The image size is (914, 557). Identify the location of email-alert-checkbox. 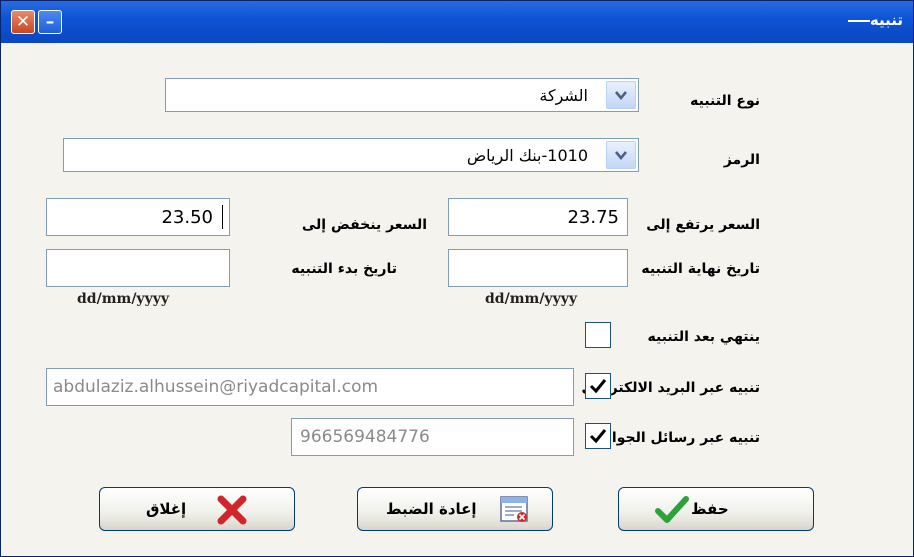
(598, 386).